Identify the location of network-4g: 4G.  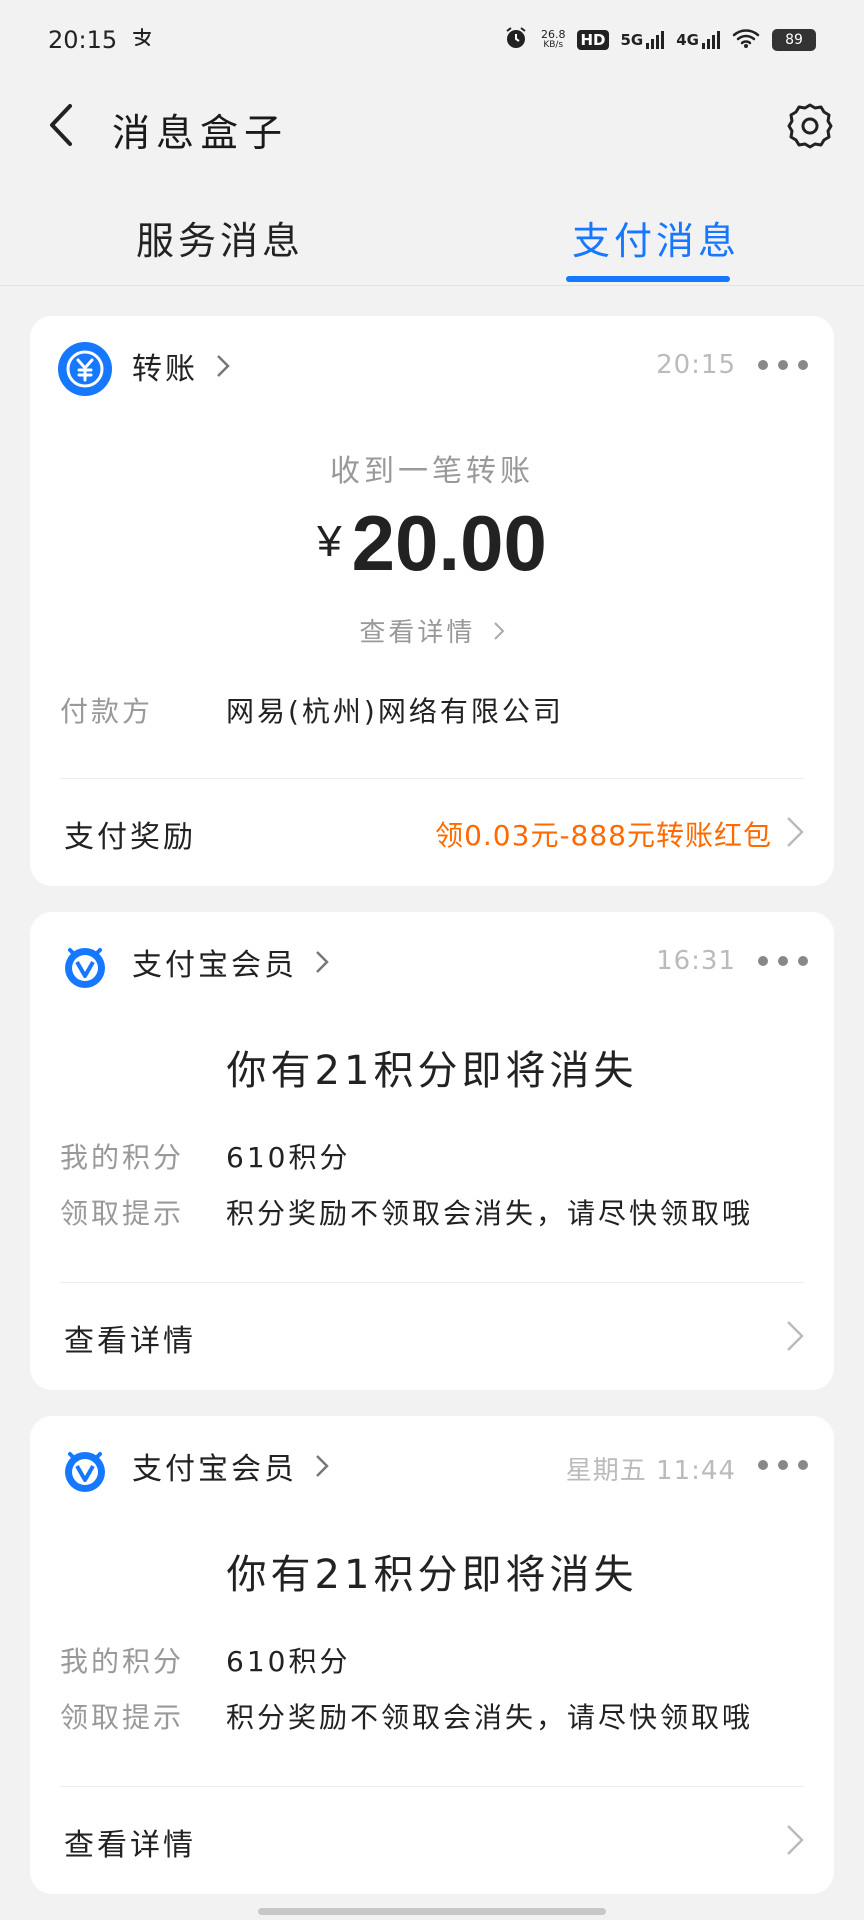
(698, 40).